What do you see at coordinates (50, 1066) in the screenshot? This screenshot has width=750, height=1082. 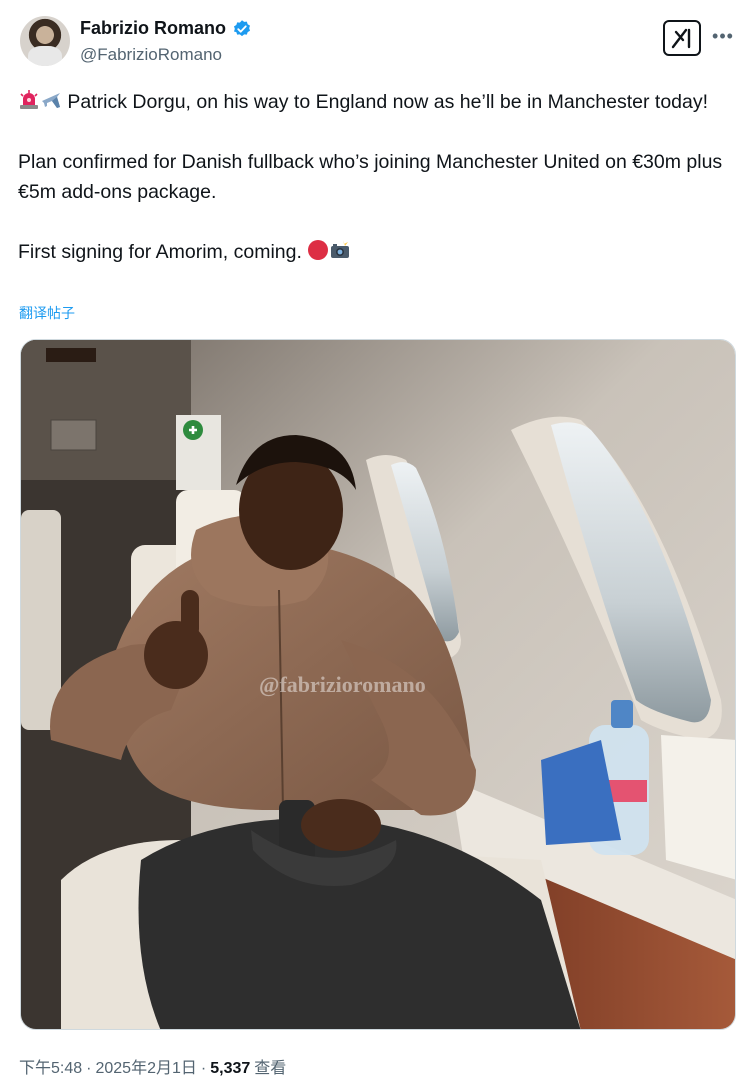 I see `tweet-time: 下午5:48` at bounding box center [50, 1066].